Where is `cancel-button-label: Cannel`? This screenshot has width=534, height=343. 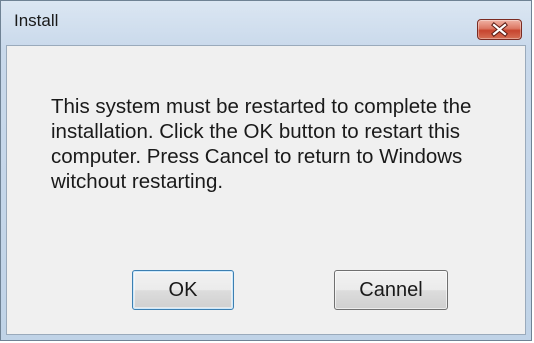
cancel-button-label: Cannel is located at coordinates (391, 290).